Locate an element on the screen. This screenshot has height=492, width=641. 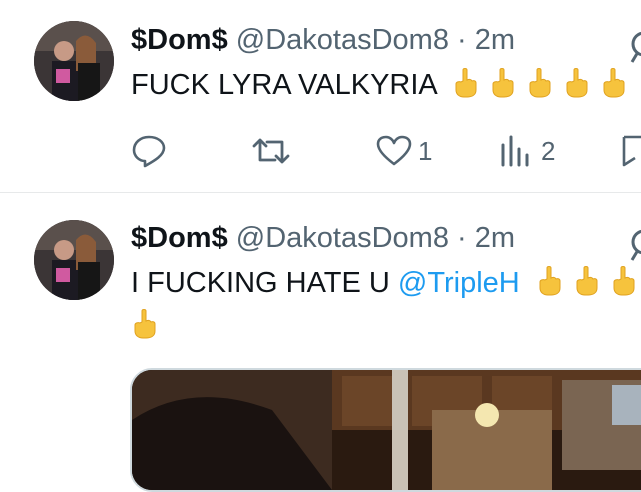
tweet-header: $Dom$ @DakotasDom8 · 2m is located at coordinates (323, 238).